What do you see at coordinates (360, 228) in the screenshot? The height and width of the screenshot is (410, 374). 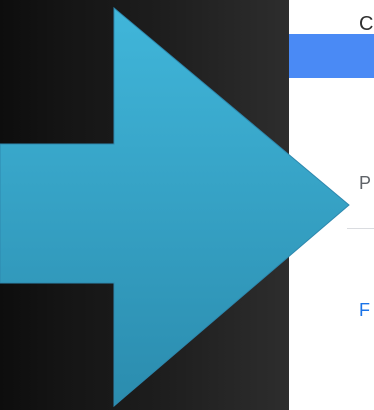 I see `field-divider` at bounding box center [360, 228].